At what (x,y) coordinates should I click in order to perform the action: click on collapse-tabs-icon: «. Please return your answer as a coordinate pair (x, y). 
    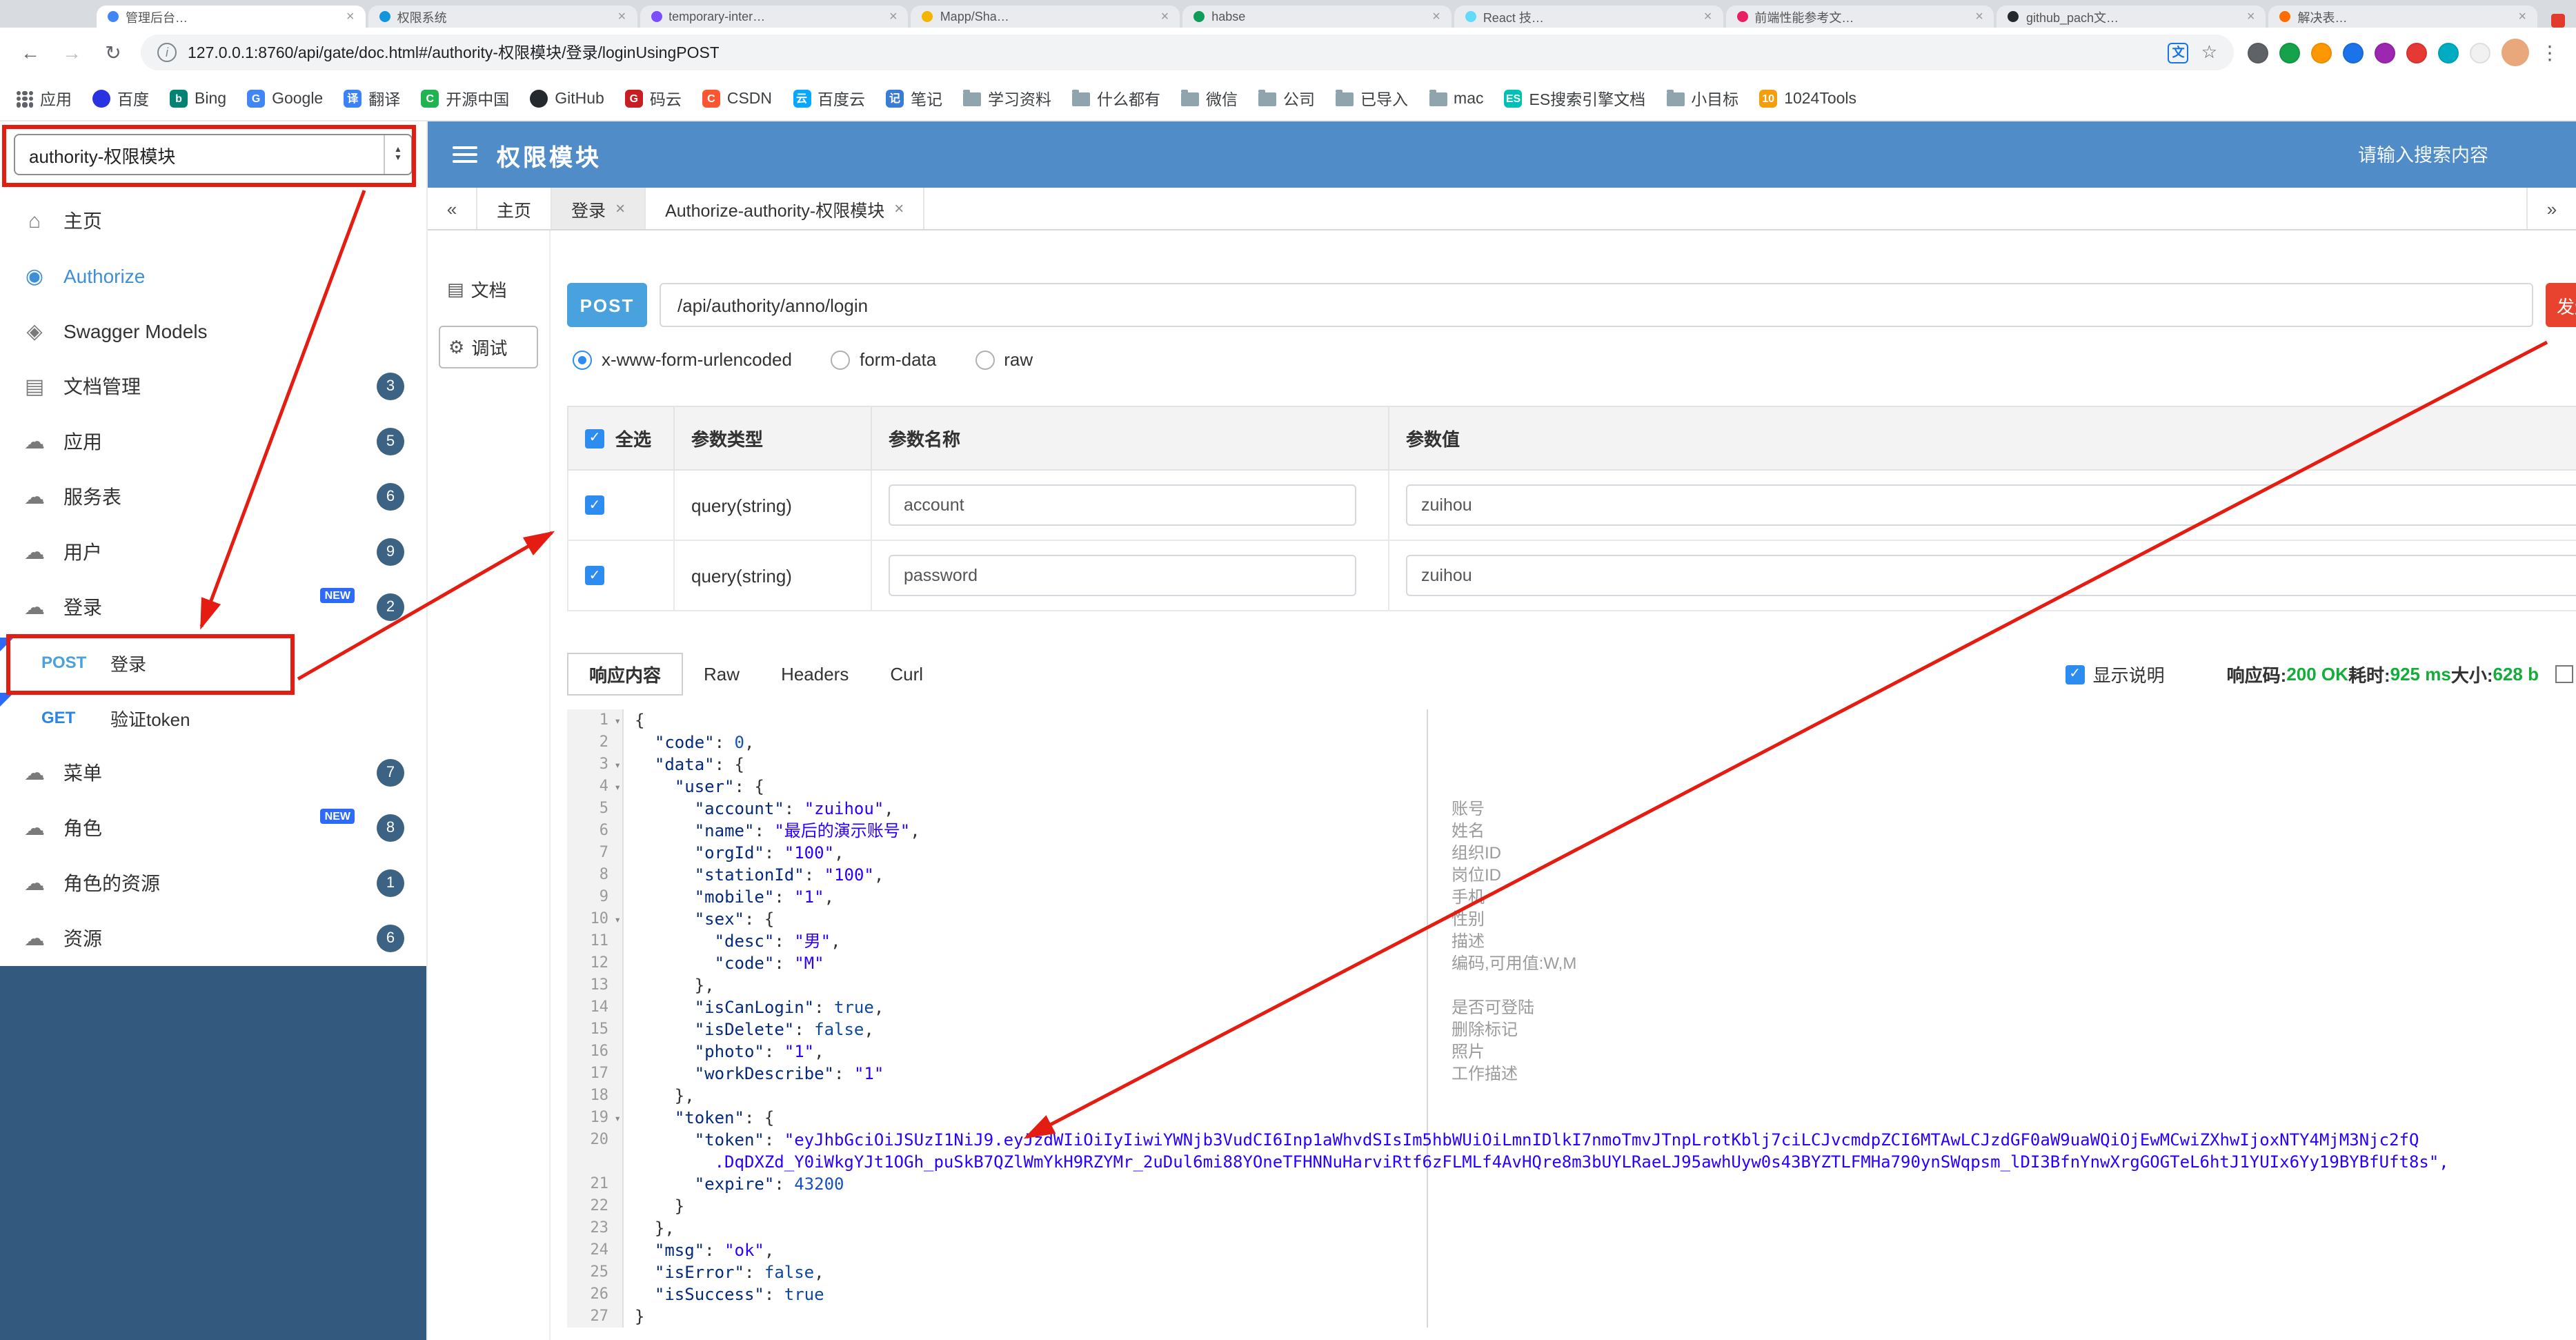
    Looking at the image, I should click on (452, 208).